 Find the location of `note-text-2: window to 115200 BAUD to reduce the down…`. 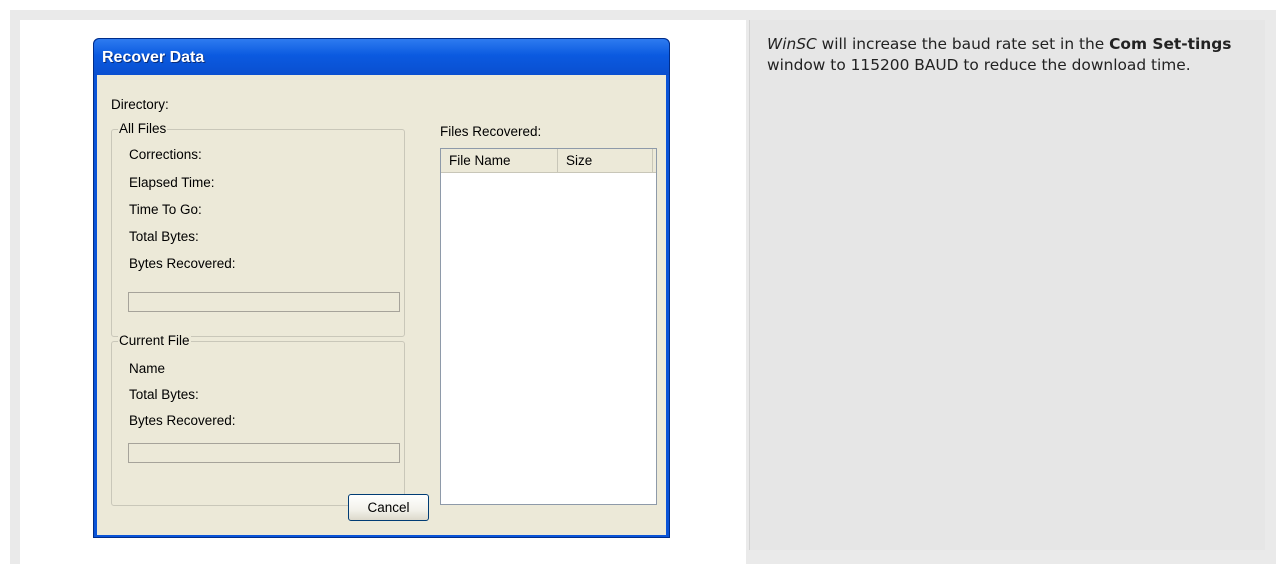

note-text-2: window to 115200 BAUD to reduce the down… is located at coordinates (979, 65).